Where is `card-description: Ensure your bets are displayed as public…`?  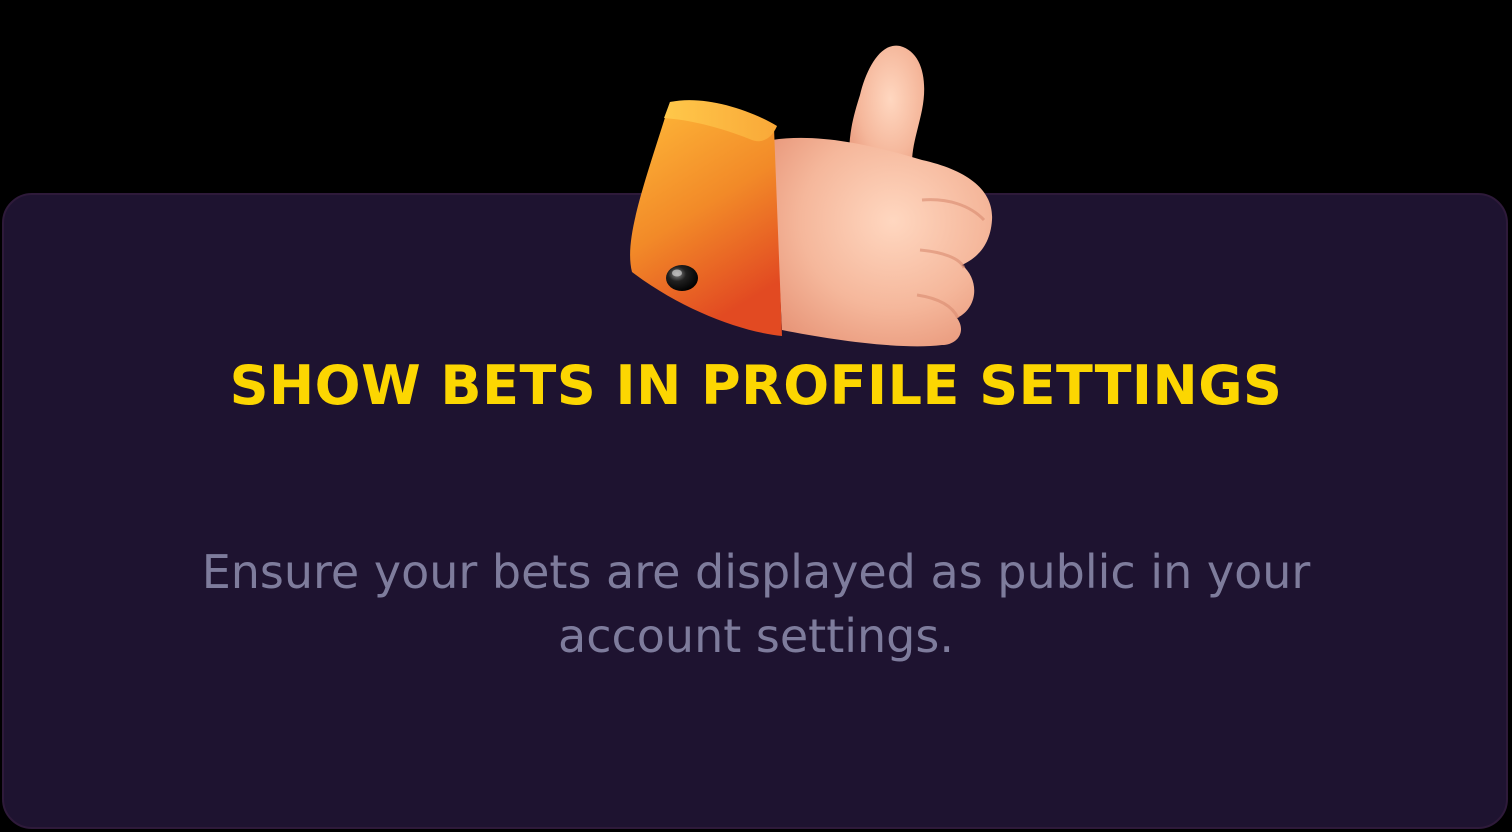
card-description: Ensure your bets are displayed as public… is located at coordinates (756, 604).